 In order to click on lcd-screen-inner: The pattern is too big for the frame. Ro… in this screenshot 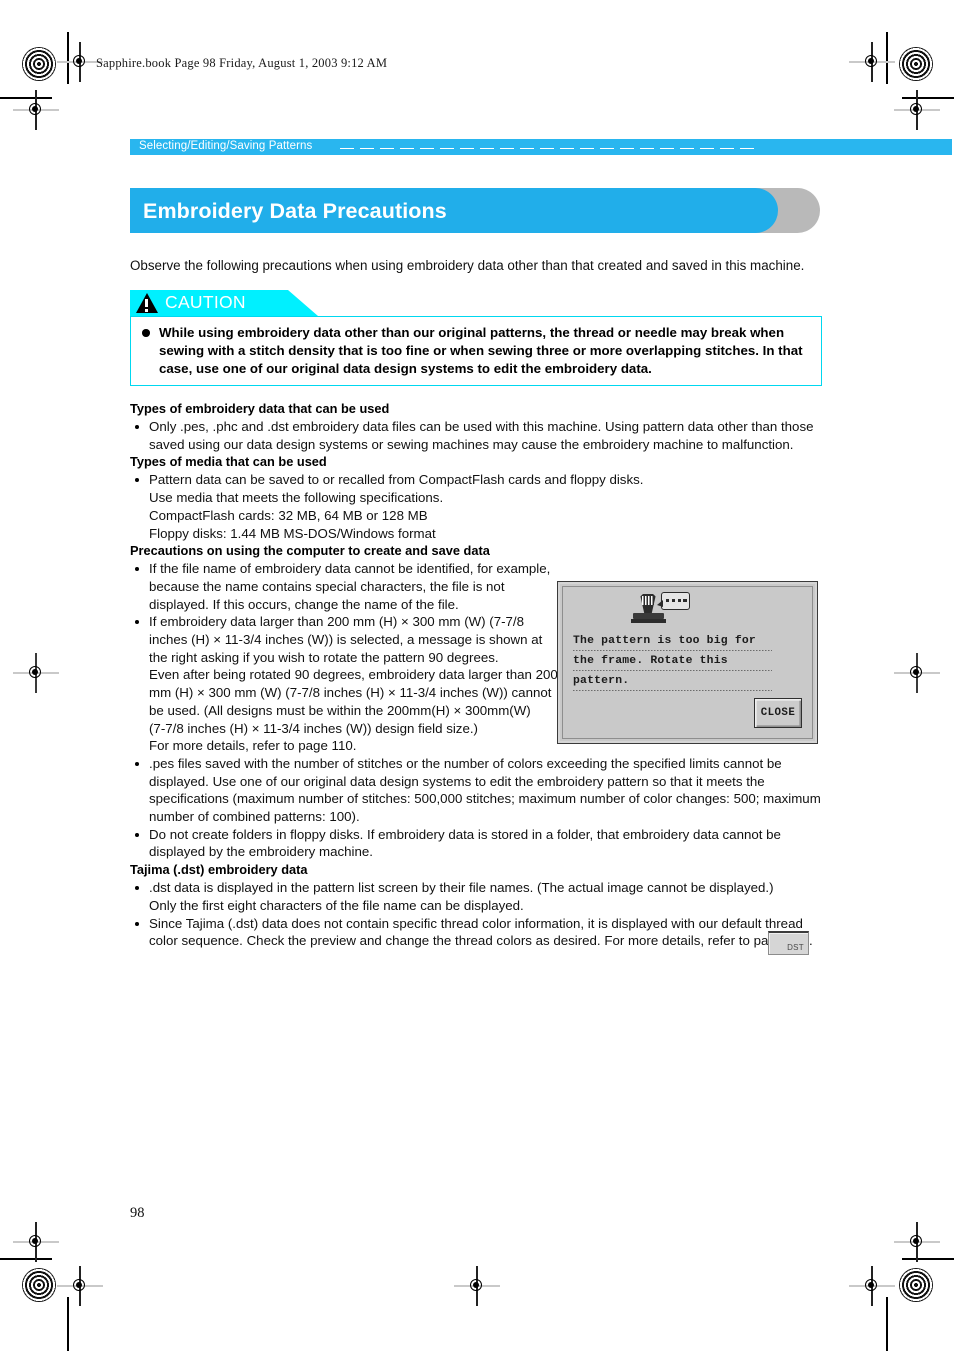, I will do `click(687, 662)`.